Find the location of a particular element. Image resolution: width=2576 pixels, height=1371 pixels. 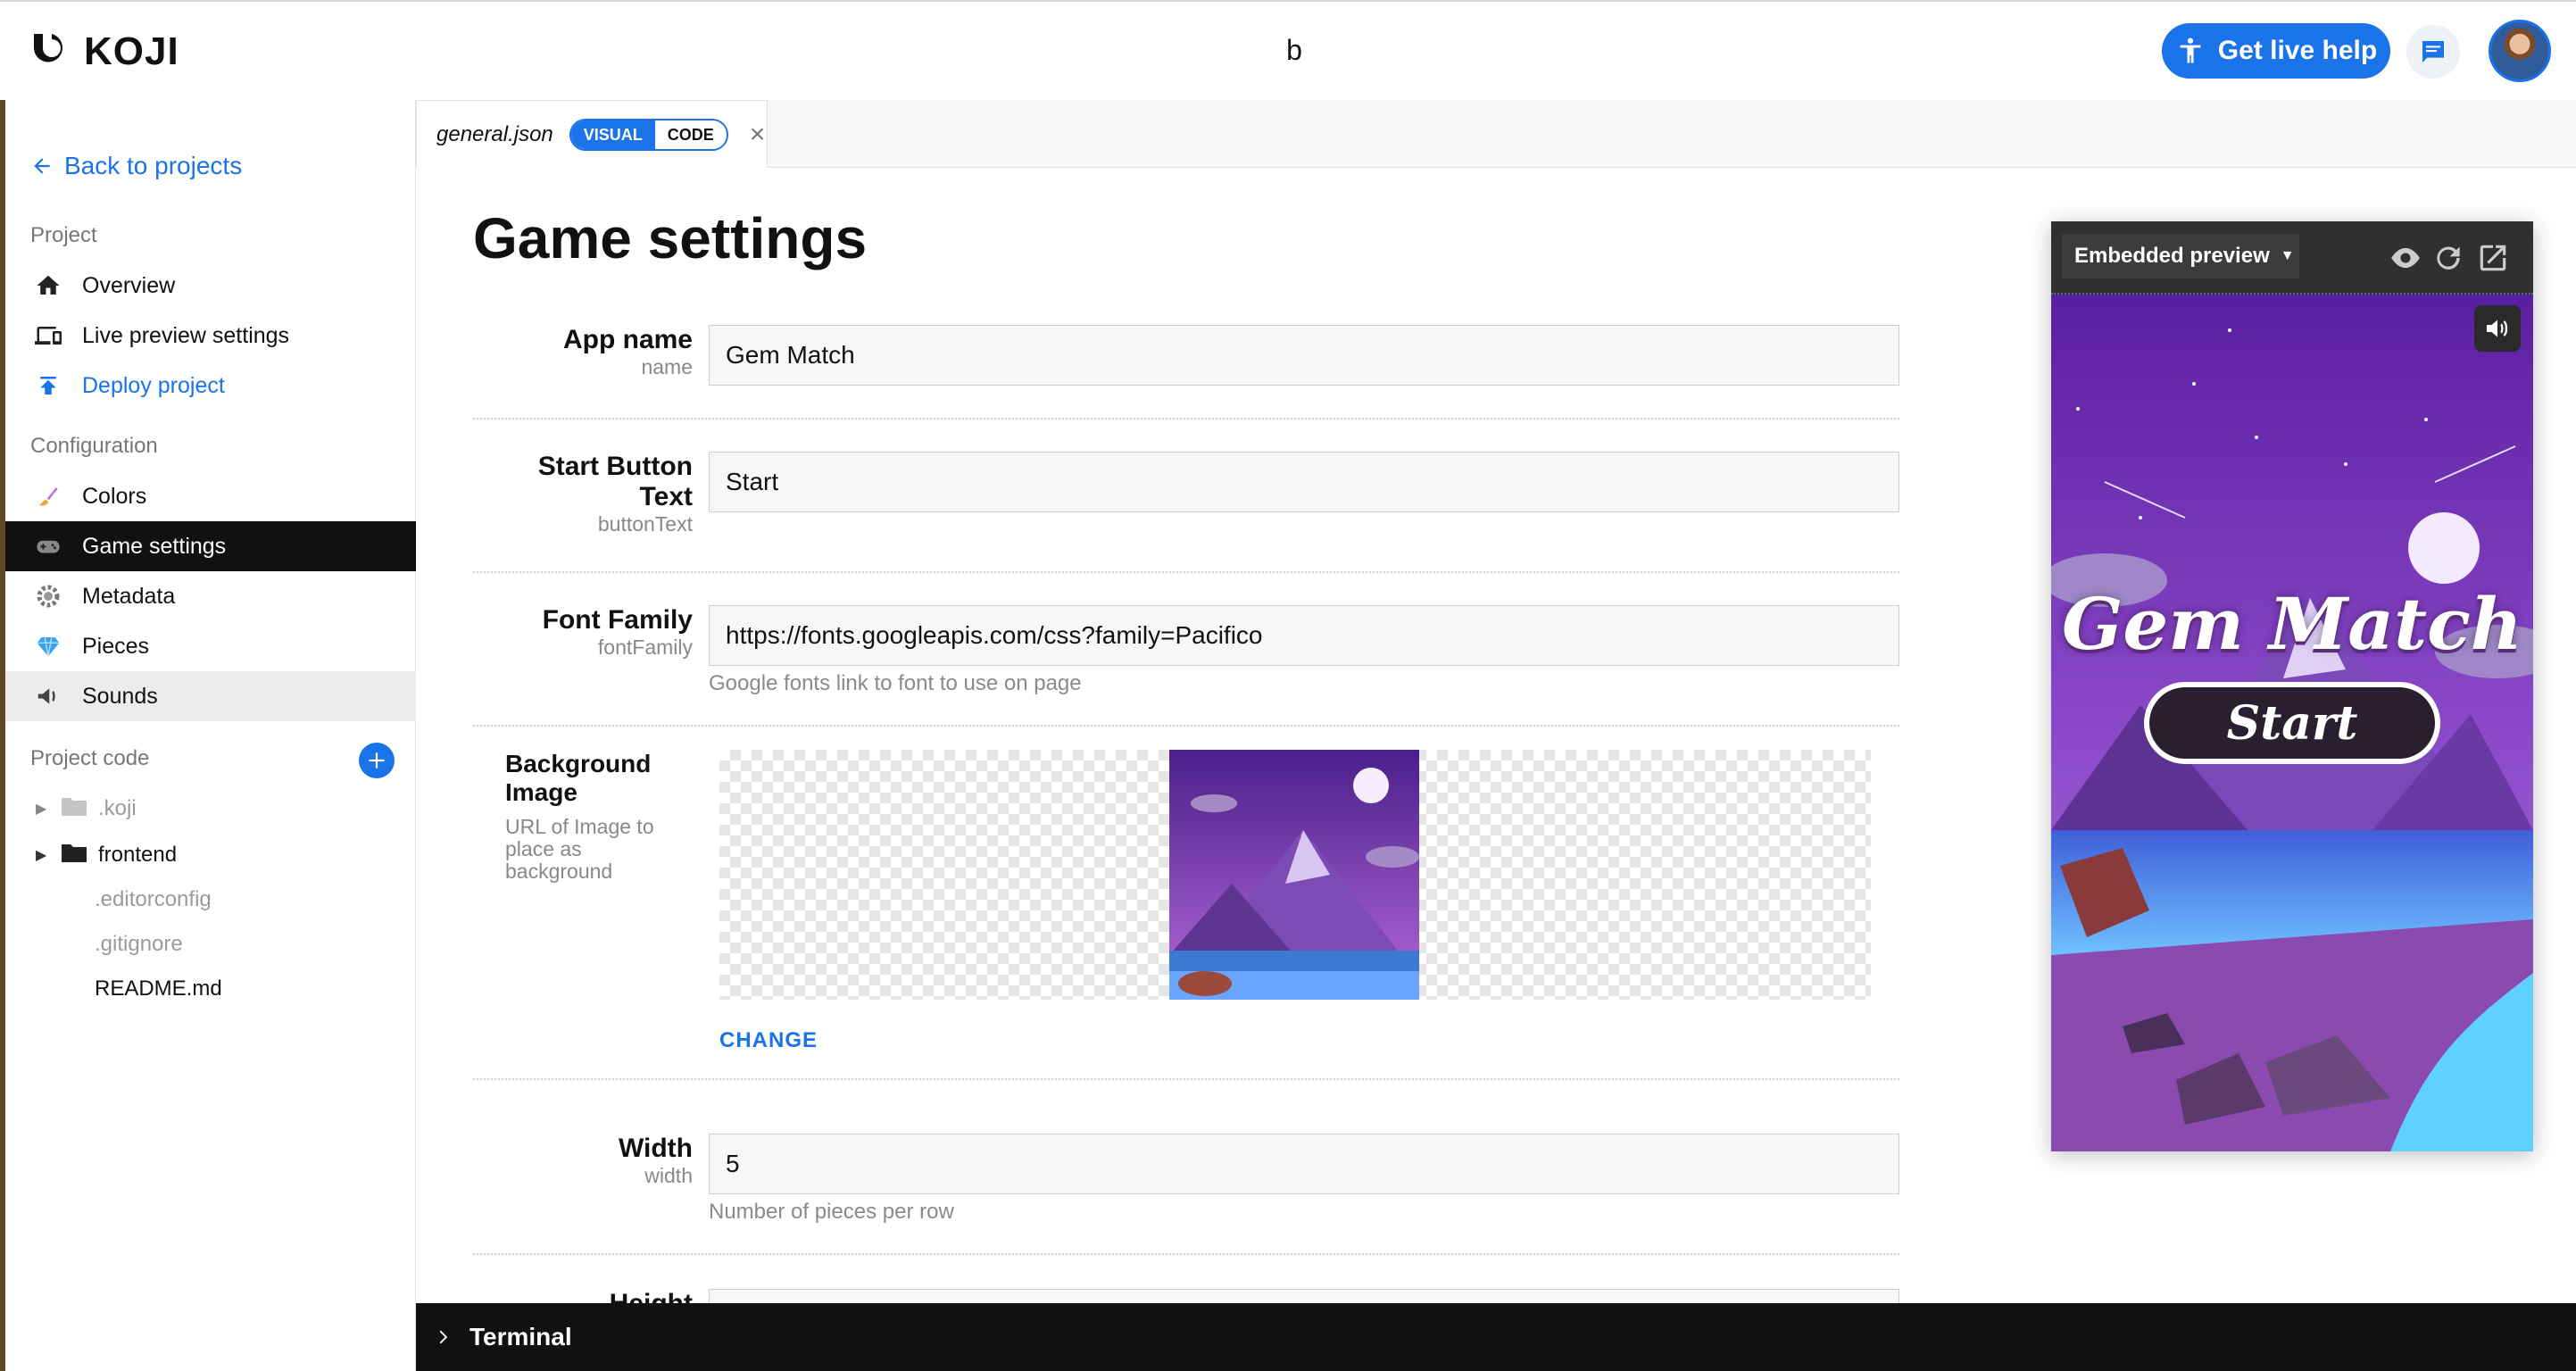

koji-logo: KOJI is located at coordinates (104, 52).